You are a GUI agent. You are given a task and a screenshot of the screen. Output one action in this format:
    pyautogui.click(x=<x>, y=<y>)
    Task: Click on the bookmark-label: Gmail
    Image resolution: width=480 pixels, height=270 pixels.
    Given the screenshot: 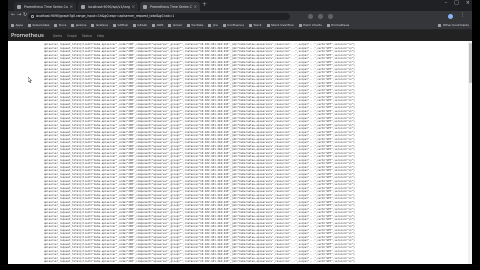 What is the action you would take?
    pyautogui.click(x=177, y=25)
    